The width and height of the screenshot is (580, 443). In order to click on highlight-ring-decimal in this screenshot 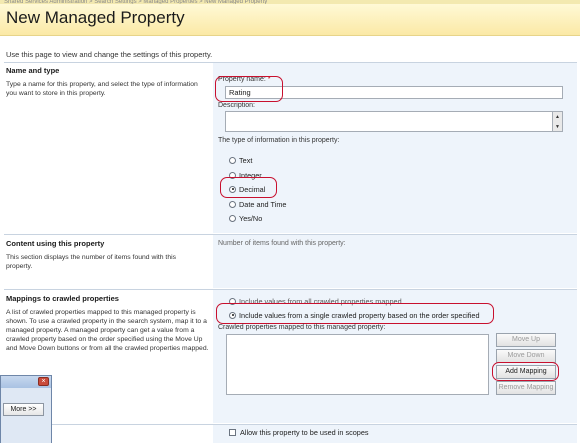, I will do `click(248, 187)`.